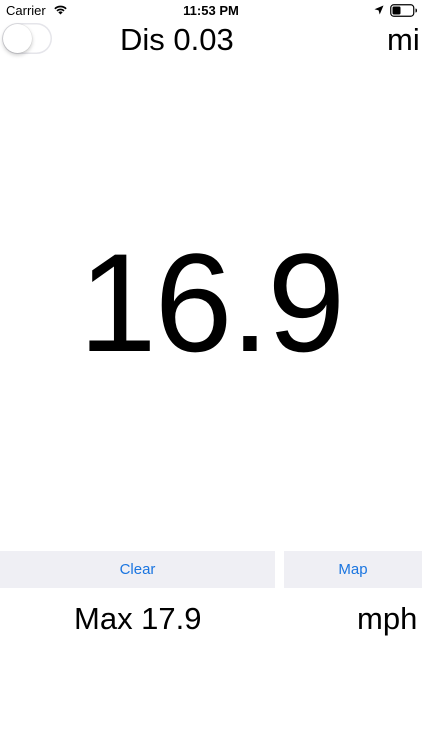  I want to click on clear-button: Clear, so click(137, 569).